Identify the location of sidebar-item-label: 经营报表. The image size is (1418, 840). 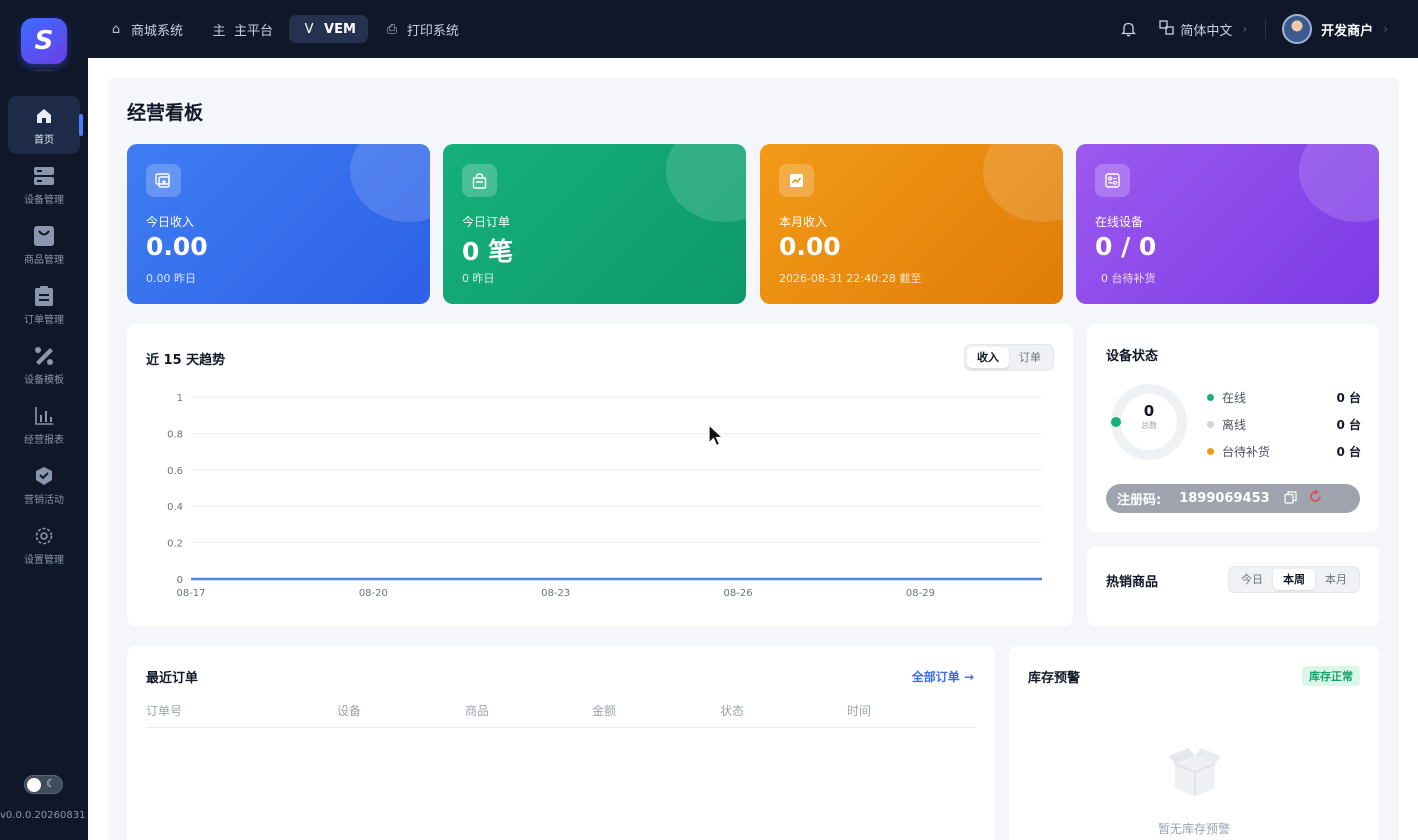
(44, 440).